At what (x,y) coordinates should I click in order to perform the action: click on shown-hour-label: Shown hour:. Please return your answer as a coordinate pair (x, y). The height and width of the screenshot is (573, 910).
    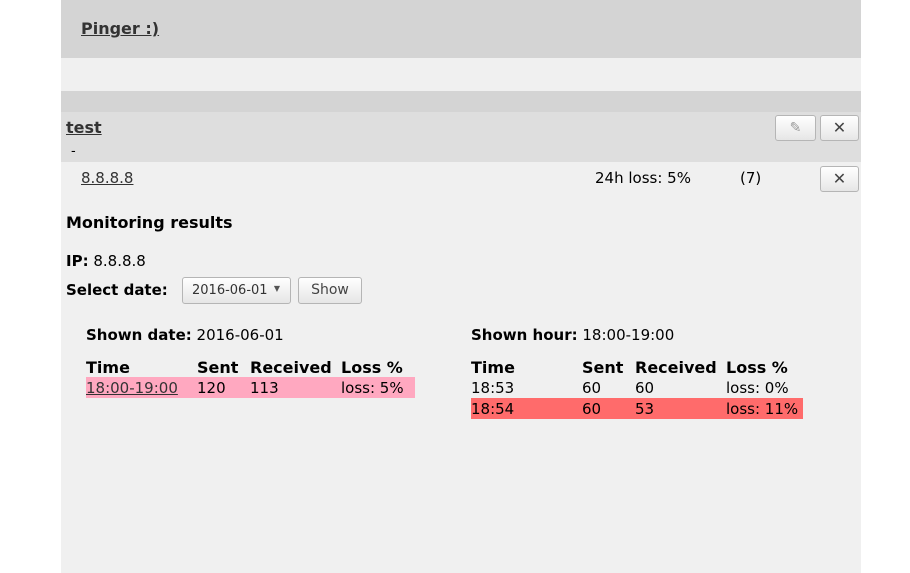
    Looking at the image, I should click on (524, 335).